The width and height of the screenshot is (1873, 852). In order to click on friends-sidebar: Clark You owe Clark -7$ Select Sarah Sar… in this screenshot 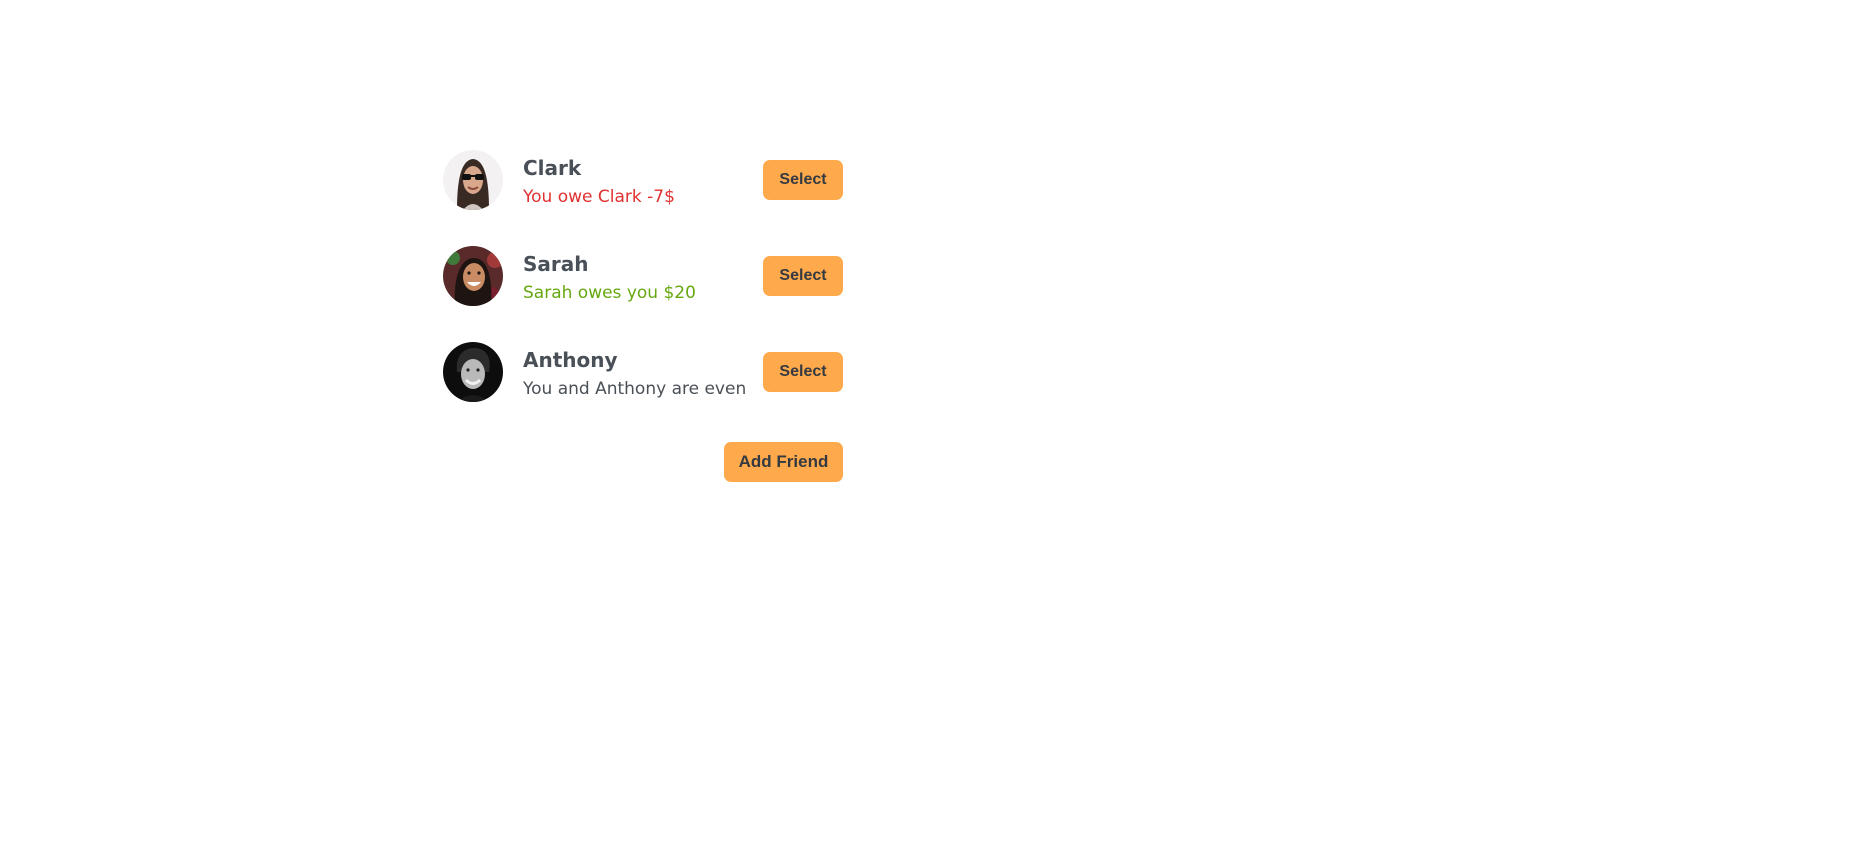, I will do `click(643, 315)`.